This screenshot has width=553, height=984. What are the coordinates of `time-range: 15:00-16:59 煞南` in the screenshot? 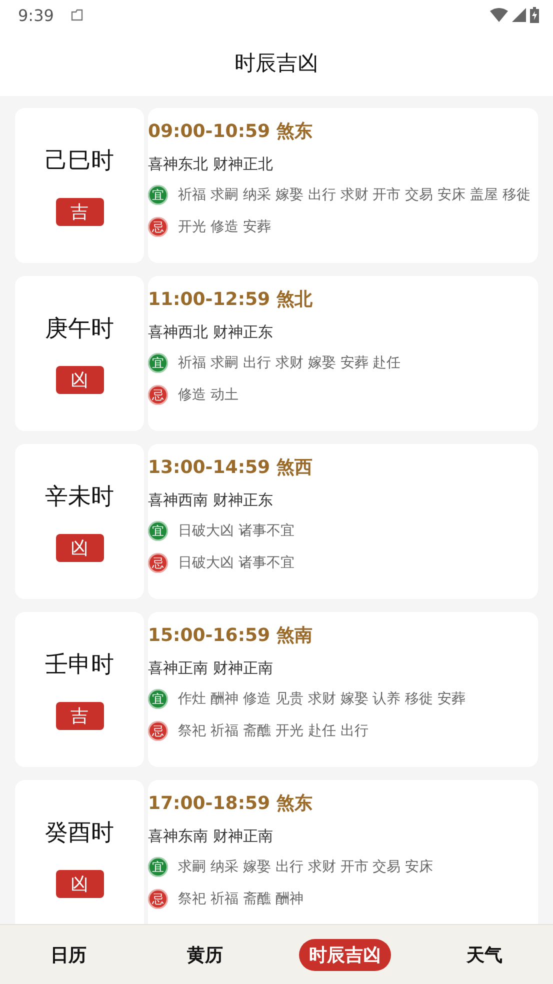 It's located at (231, 636).